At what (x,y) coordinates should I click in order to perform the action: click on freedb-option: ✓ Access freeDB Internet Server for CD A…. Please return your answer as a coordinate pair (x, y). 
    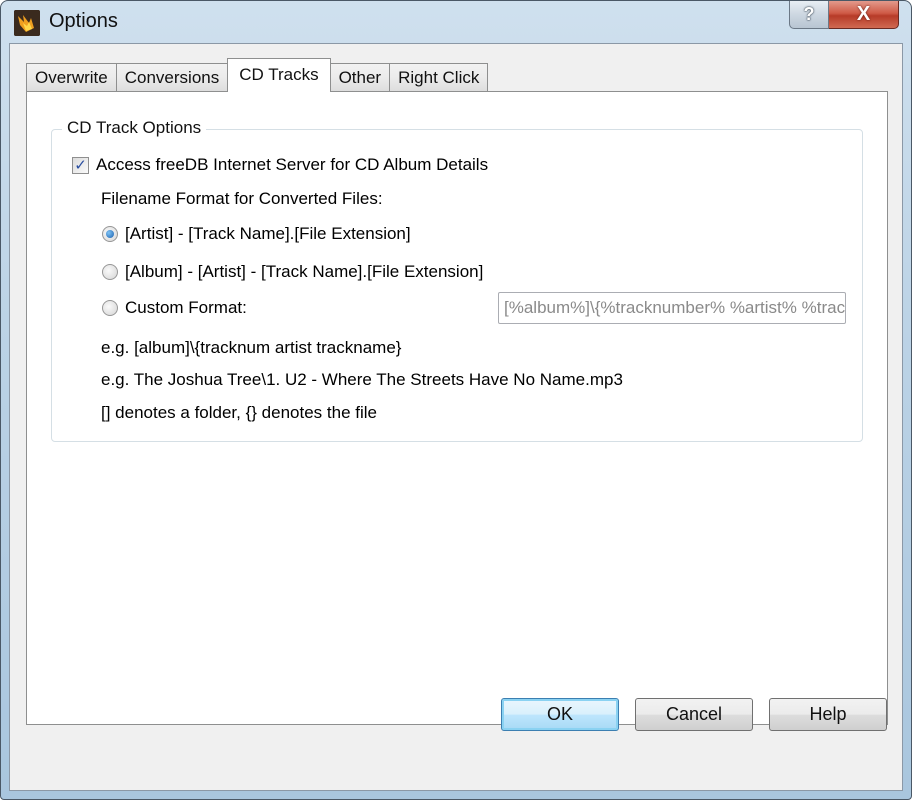
    Looking at the image, I should click on (280, 165).